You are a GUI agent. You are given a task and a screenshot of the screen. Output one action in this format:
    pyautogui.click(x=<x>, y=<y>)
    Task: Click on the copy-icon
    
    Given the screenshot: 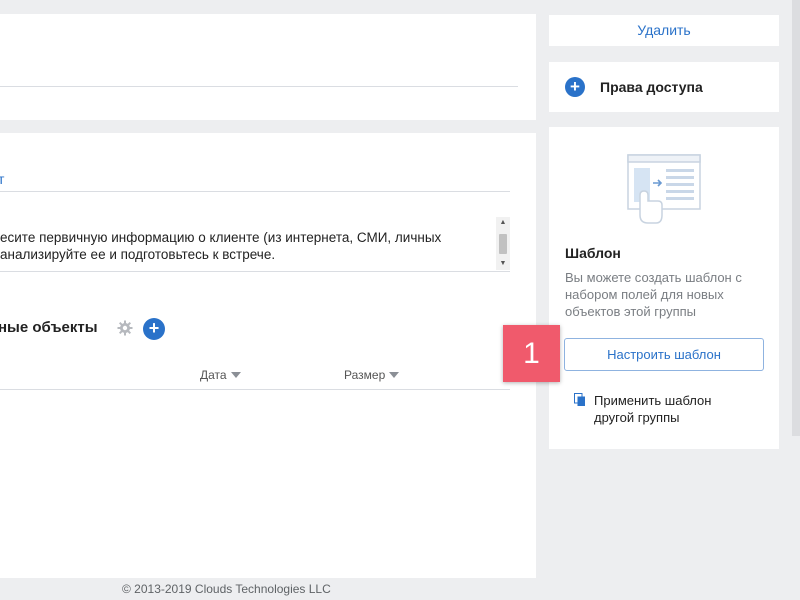 What is the action you would take?
    pyautogui.click(x=579, y=399)
    